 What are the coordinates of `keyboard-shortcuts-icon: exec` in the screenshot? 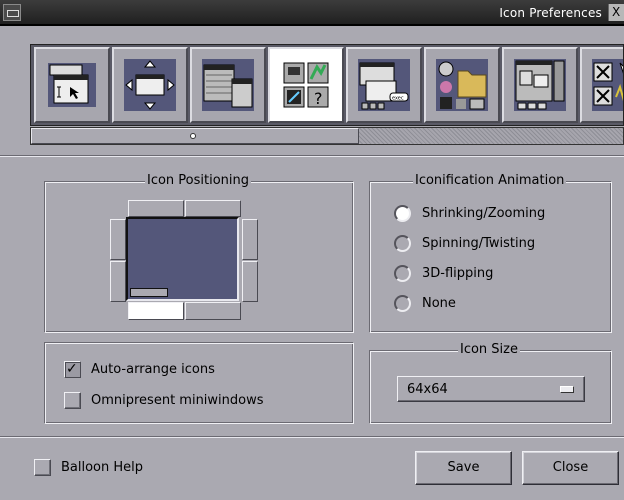 It's located at (384, 85).